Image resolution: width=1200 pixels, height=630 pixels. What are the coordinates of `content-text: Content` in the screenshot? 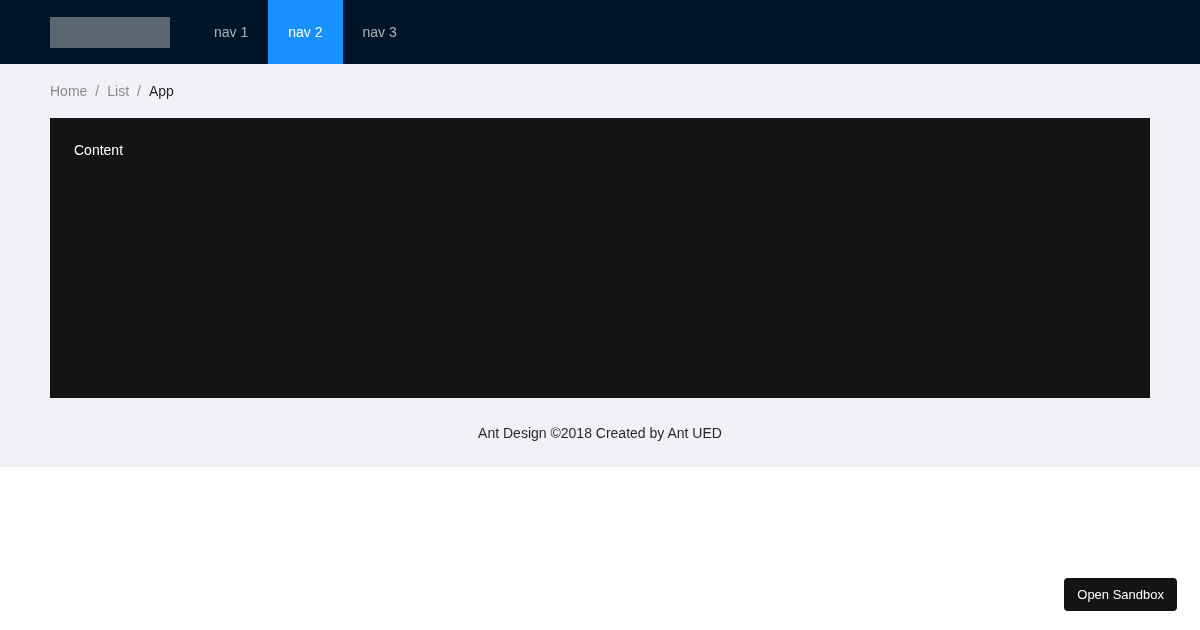 It's located at (99, 150).